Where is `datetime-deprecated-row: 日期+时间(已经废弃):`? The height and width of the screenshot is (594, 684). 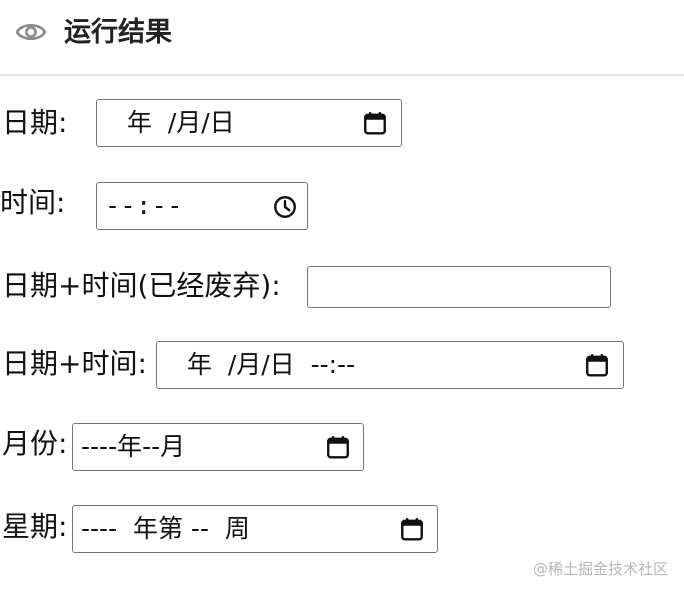
datetime-deprecated-row: 日期+时间(已经废弃): is located at coordinates (310, 291).